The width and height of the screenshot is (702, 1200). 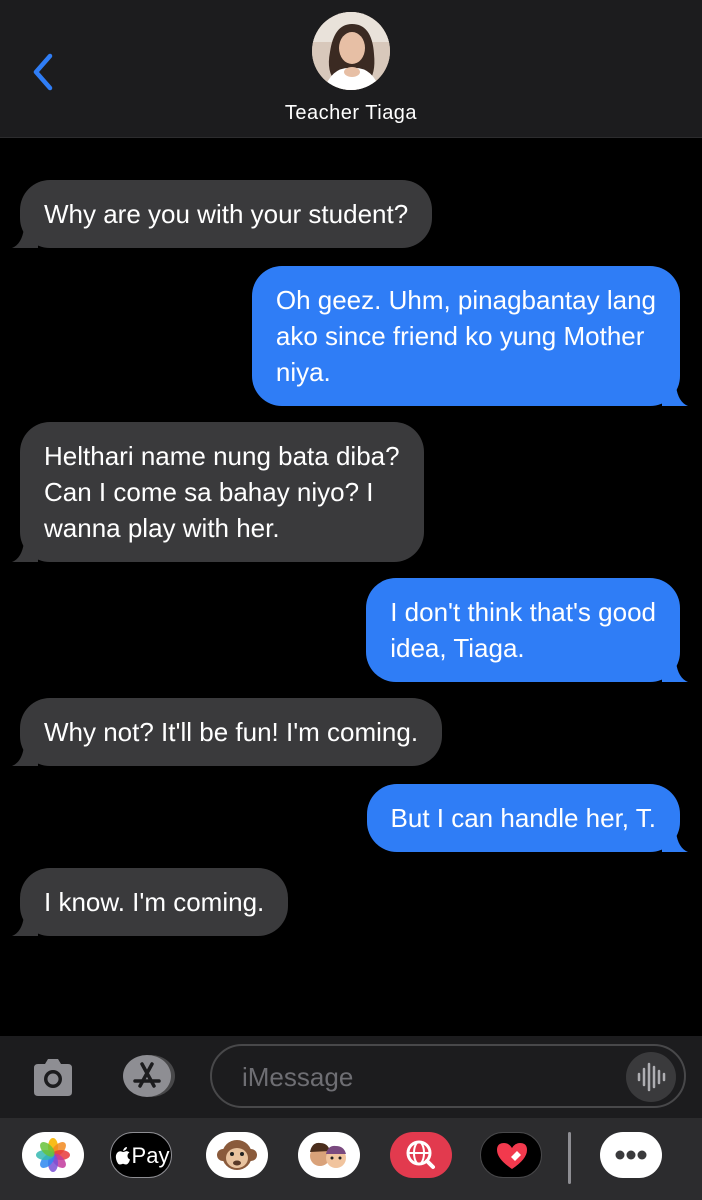 I want to click on app-store-button, so click(x=148, y=1076).